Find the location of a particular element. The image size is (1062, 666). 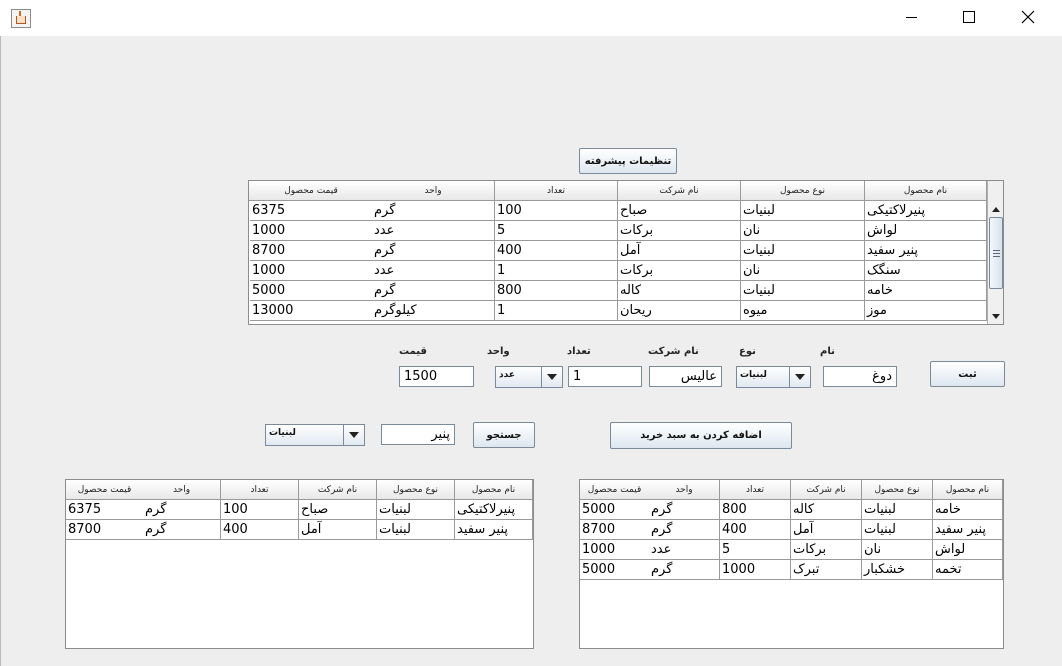

add-to-cart-button: اضافه کردن به سبد خرید is located at coordinates (701, 435).